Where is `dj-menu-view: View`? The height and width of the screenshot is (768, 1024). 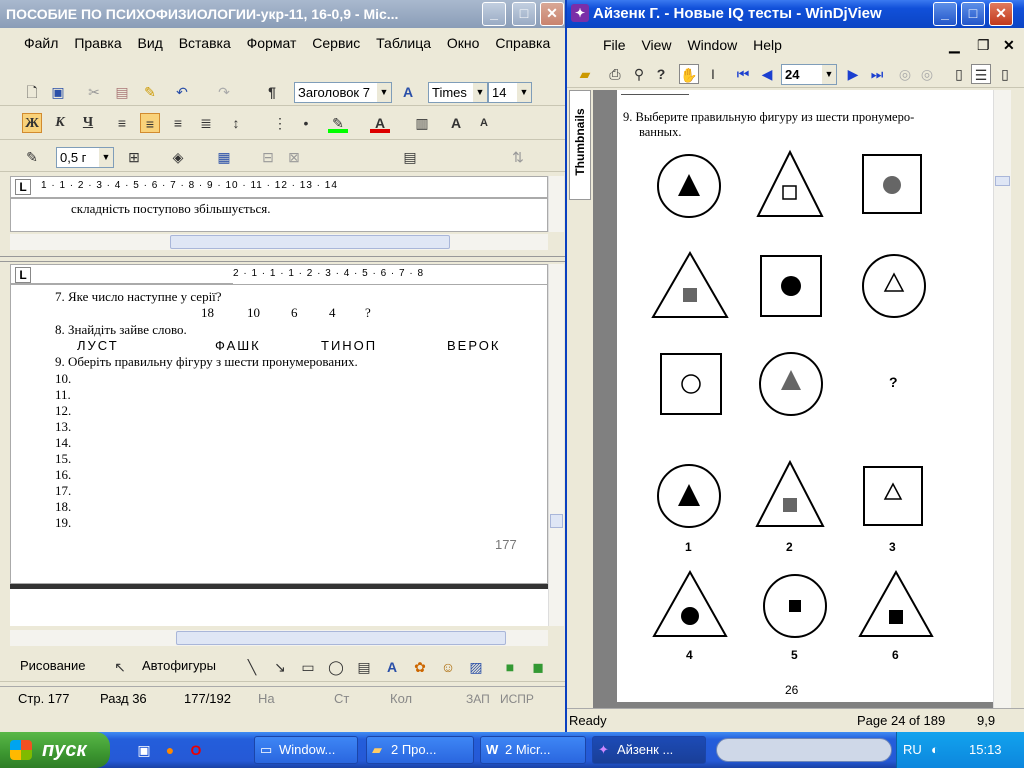 dj-menu-view: View is located at coordinates (656, 45).